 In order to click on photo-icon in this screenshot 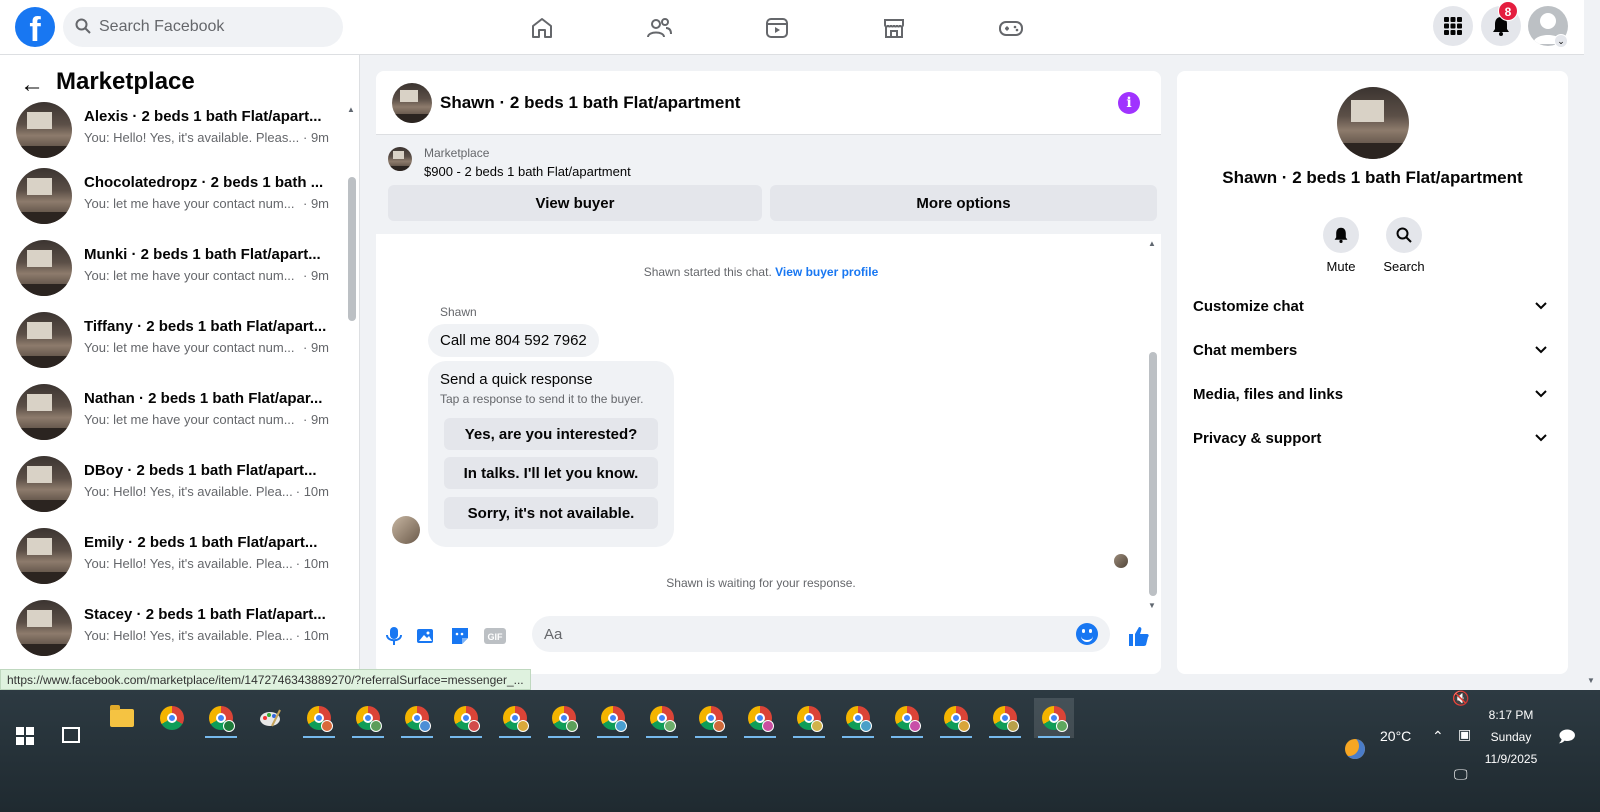, I will do `click(426, 636)`.